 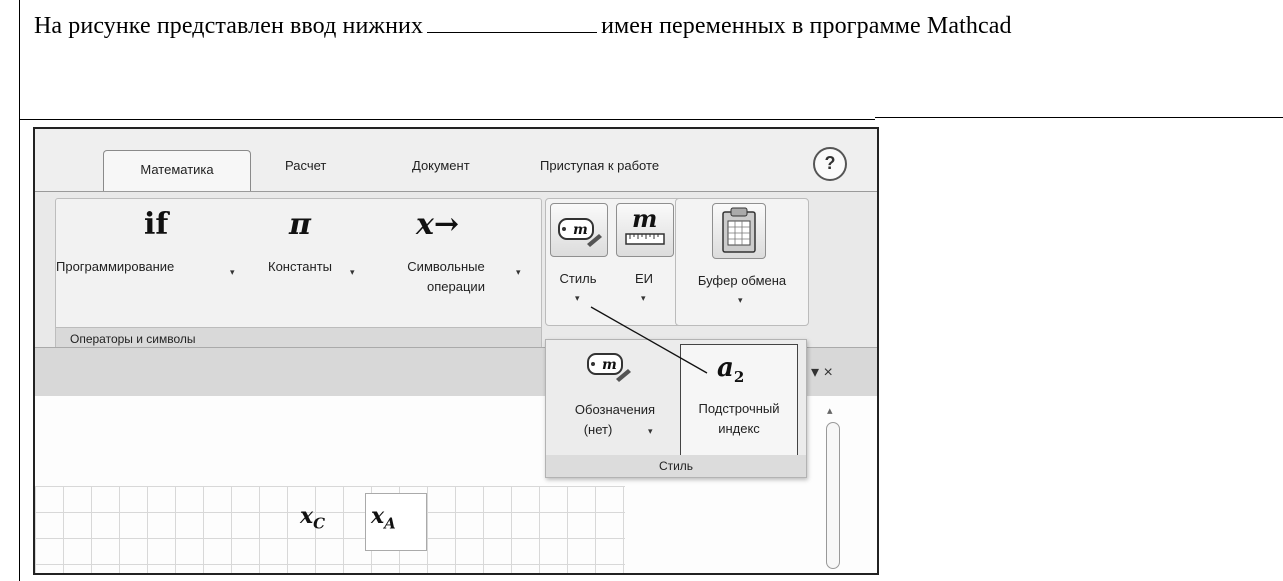 I want to click on subscript-symbol: a2, so click(x=730, y=369).